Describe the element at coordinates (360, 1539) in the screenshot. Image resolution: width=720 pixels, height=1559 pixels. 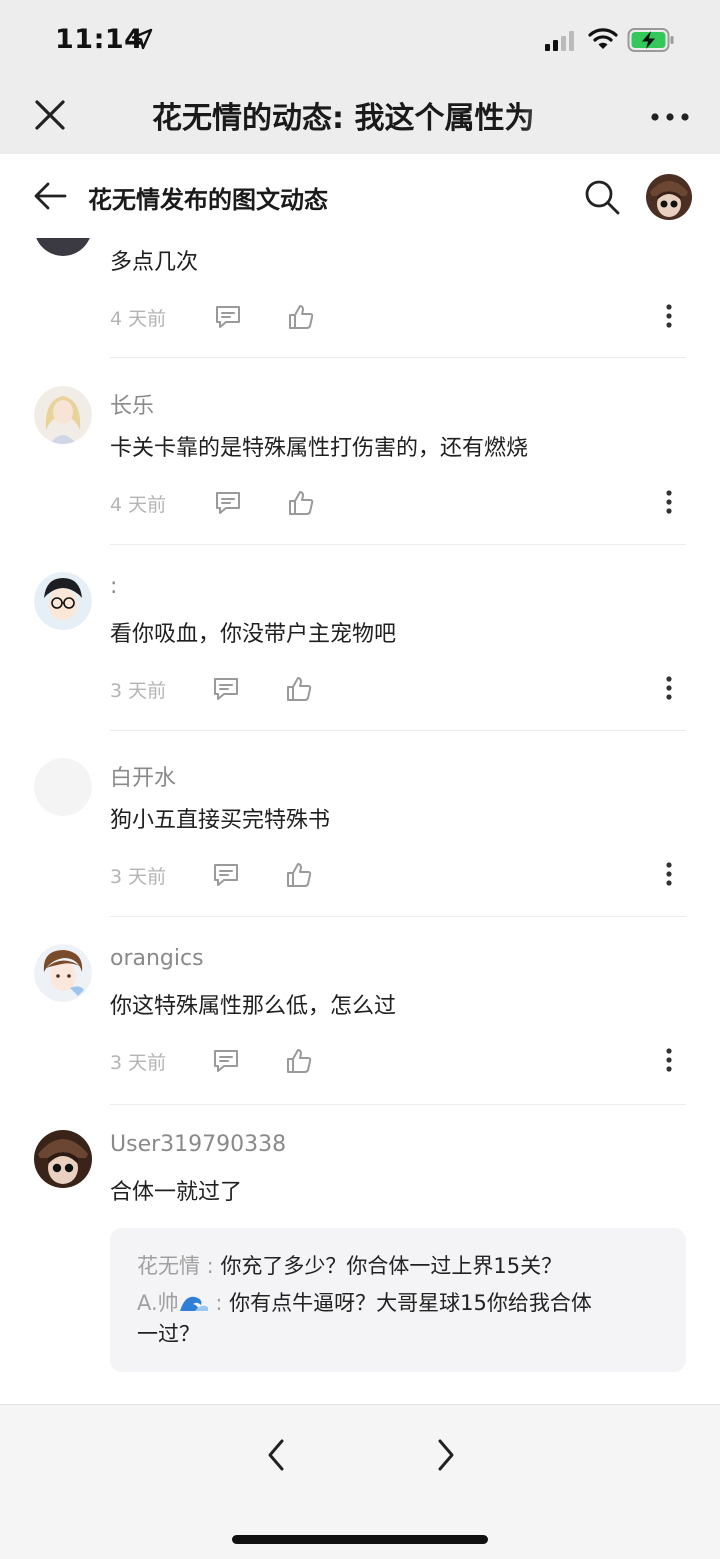
I see `home-indicator` at that location.